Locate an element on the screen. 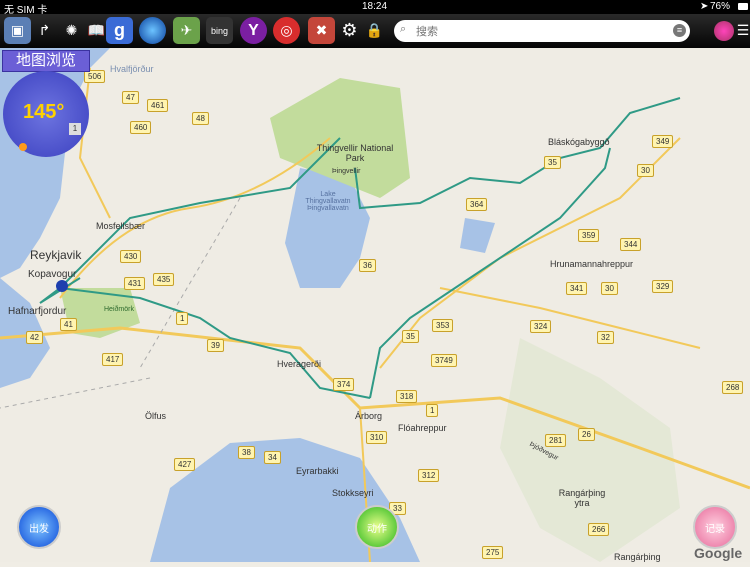  bing-icon: bing is located at coordinates (219, 30).